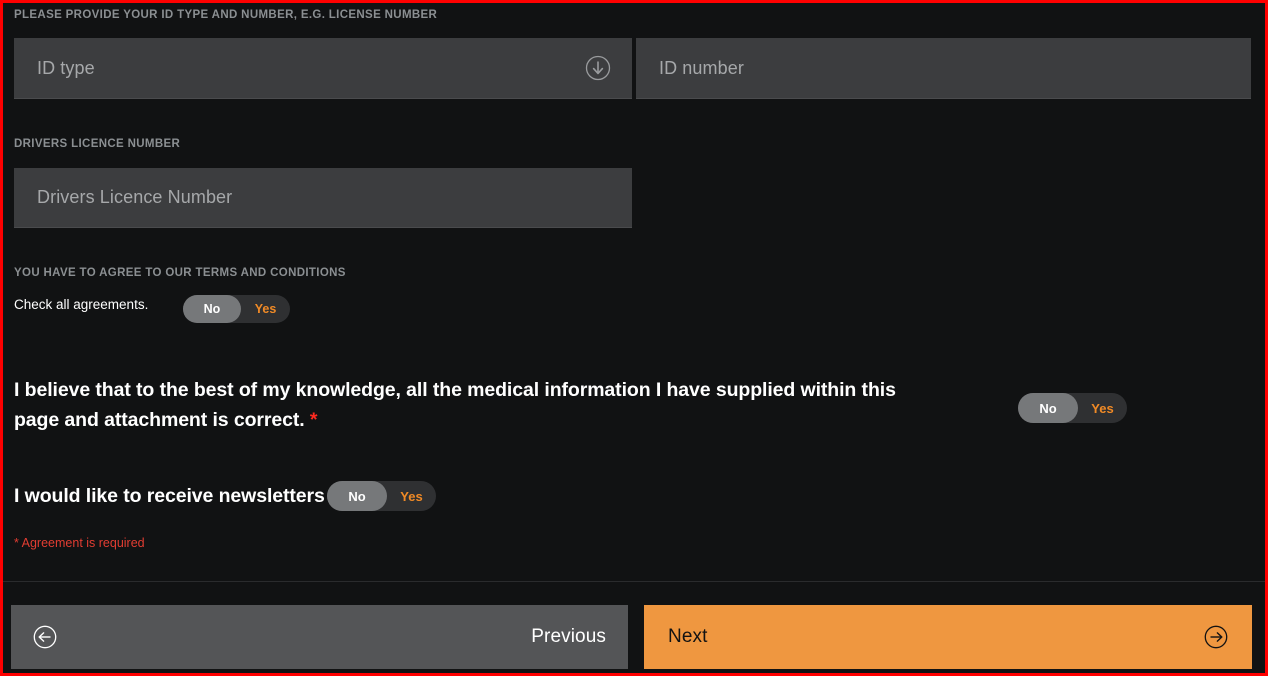 This screenshot has height=676, width=1268. What do you see at coordinates (568, 636) in the screenshot?
I see `previous-button-label: Previous` at bounding box center [568, 636].